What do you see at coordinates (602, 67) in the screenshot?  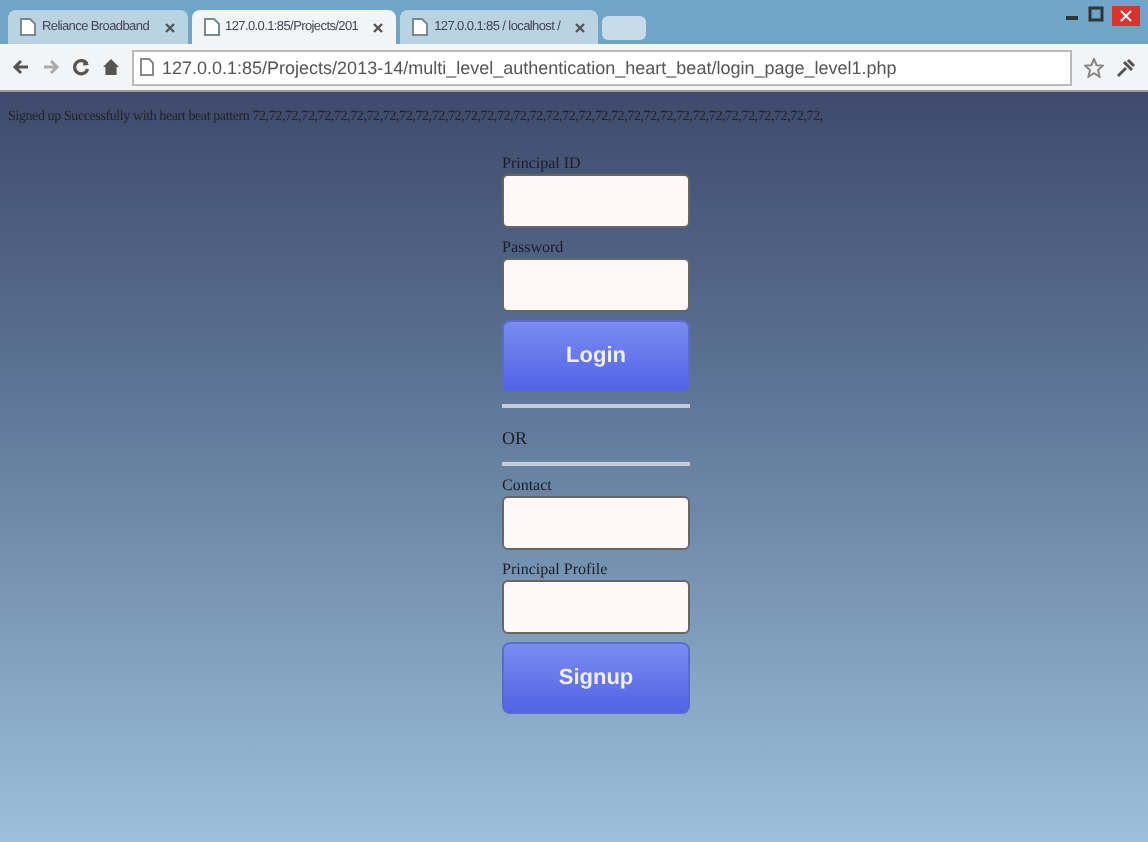 I see `address-bar: 127.0.0.1:85/Projects/2013-14/multi_level_authentication_heart_beat/login_page_level1.php` at bounding box center [602, 67].